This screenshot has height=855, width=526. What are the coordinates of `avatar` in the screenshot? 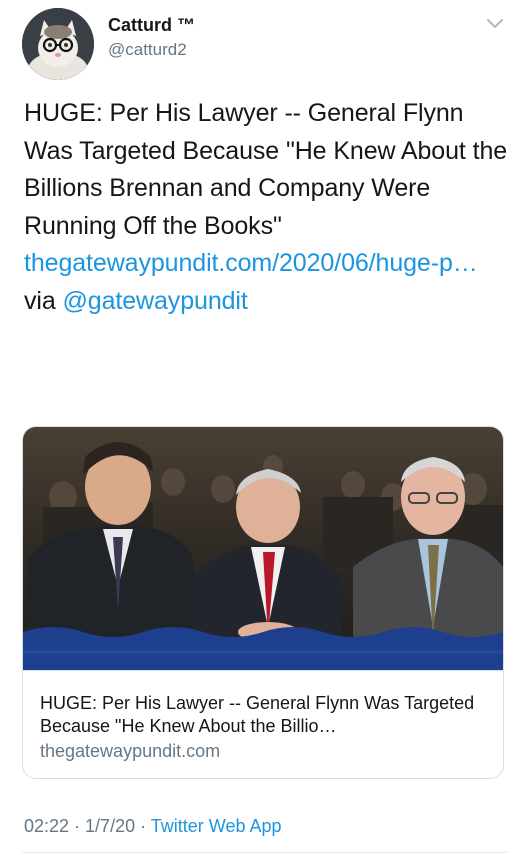 It's located at (58, 44).